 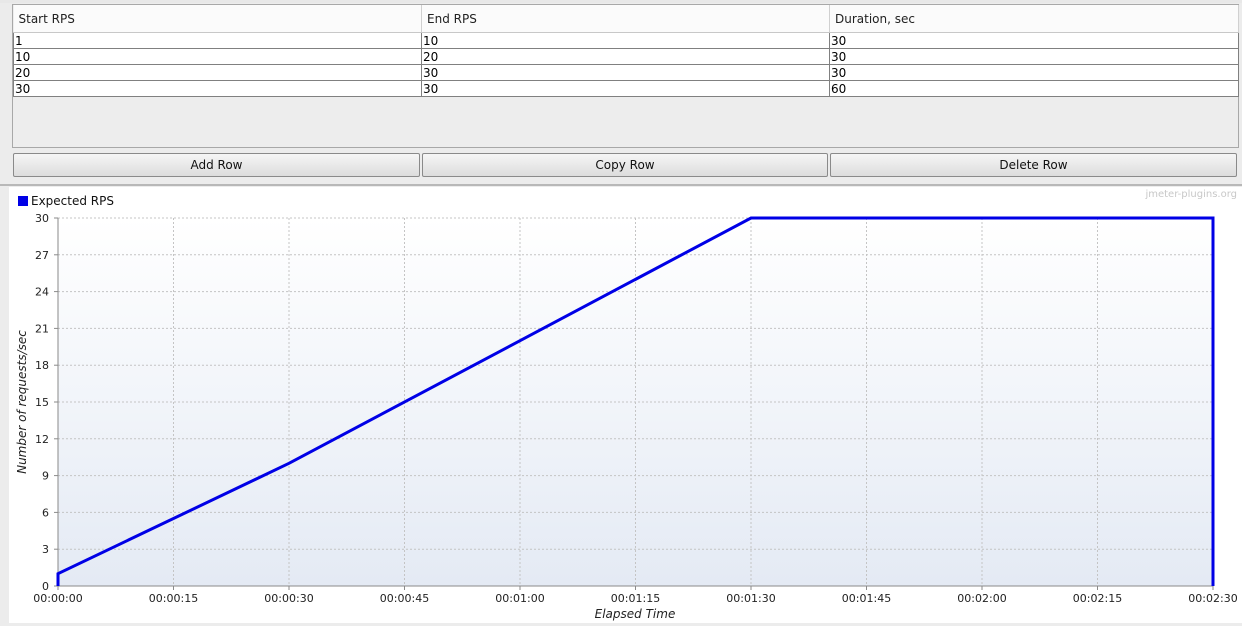 I want to click on y-axis-title: Number of requests/sec, so click(x=22, y=402).